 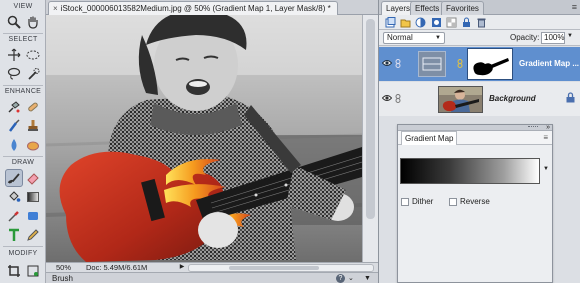 I want to click on guitar-silhouette-mask, so click(x=491, y=67).